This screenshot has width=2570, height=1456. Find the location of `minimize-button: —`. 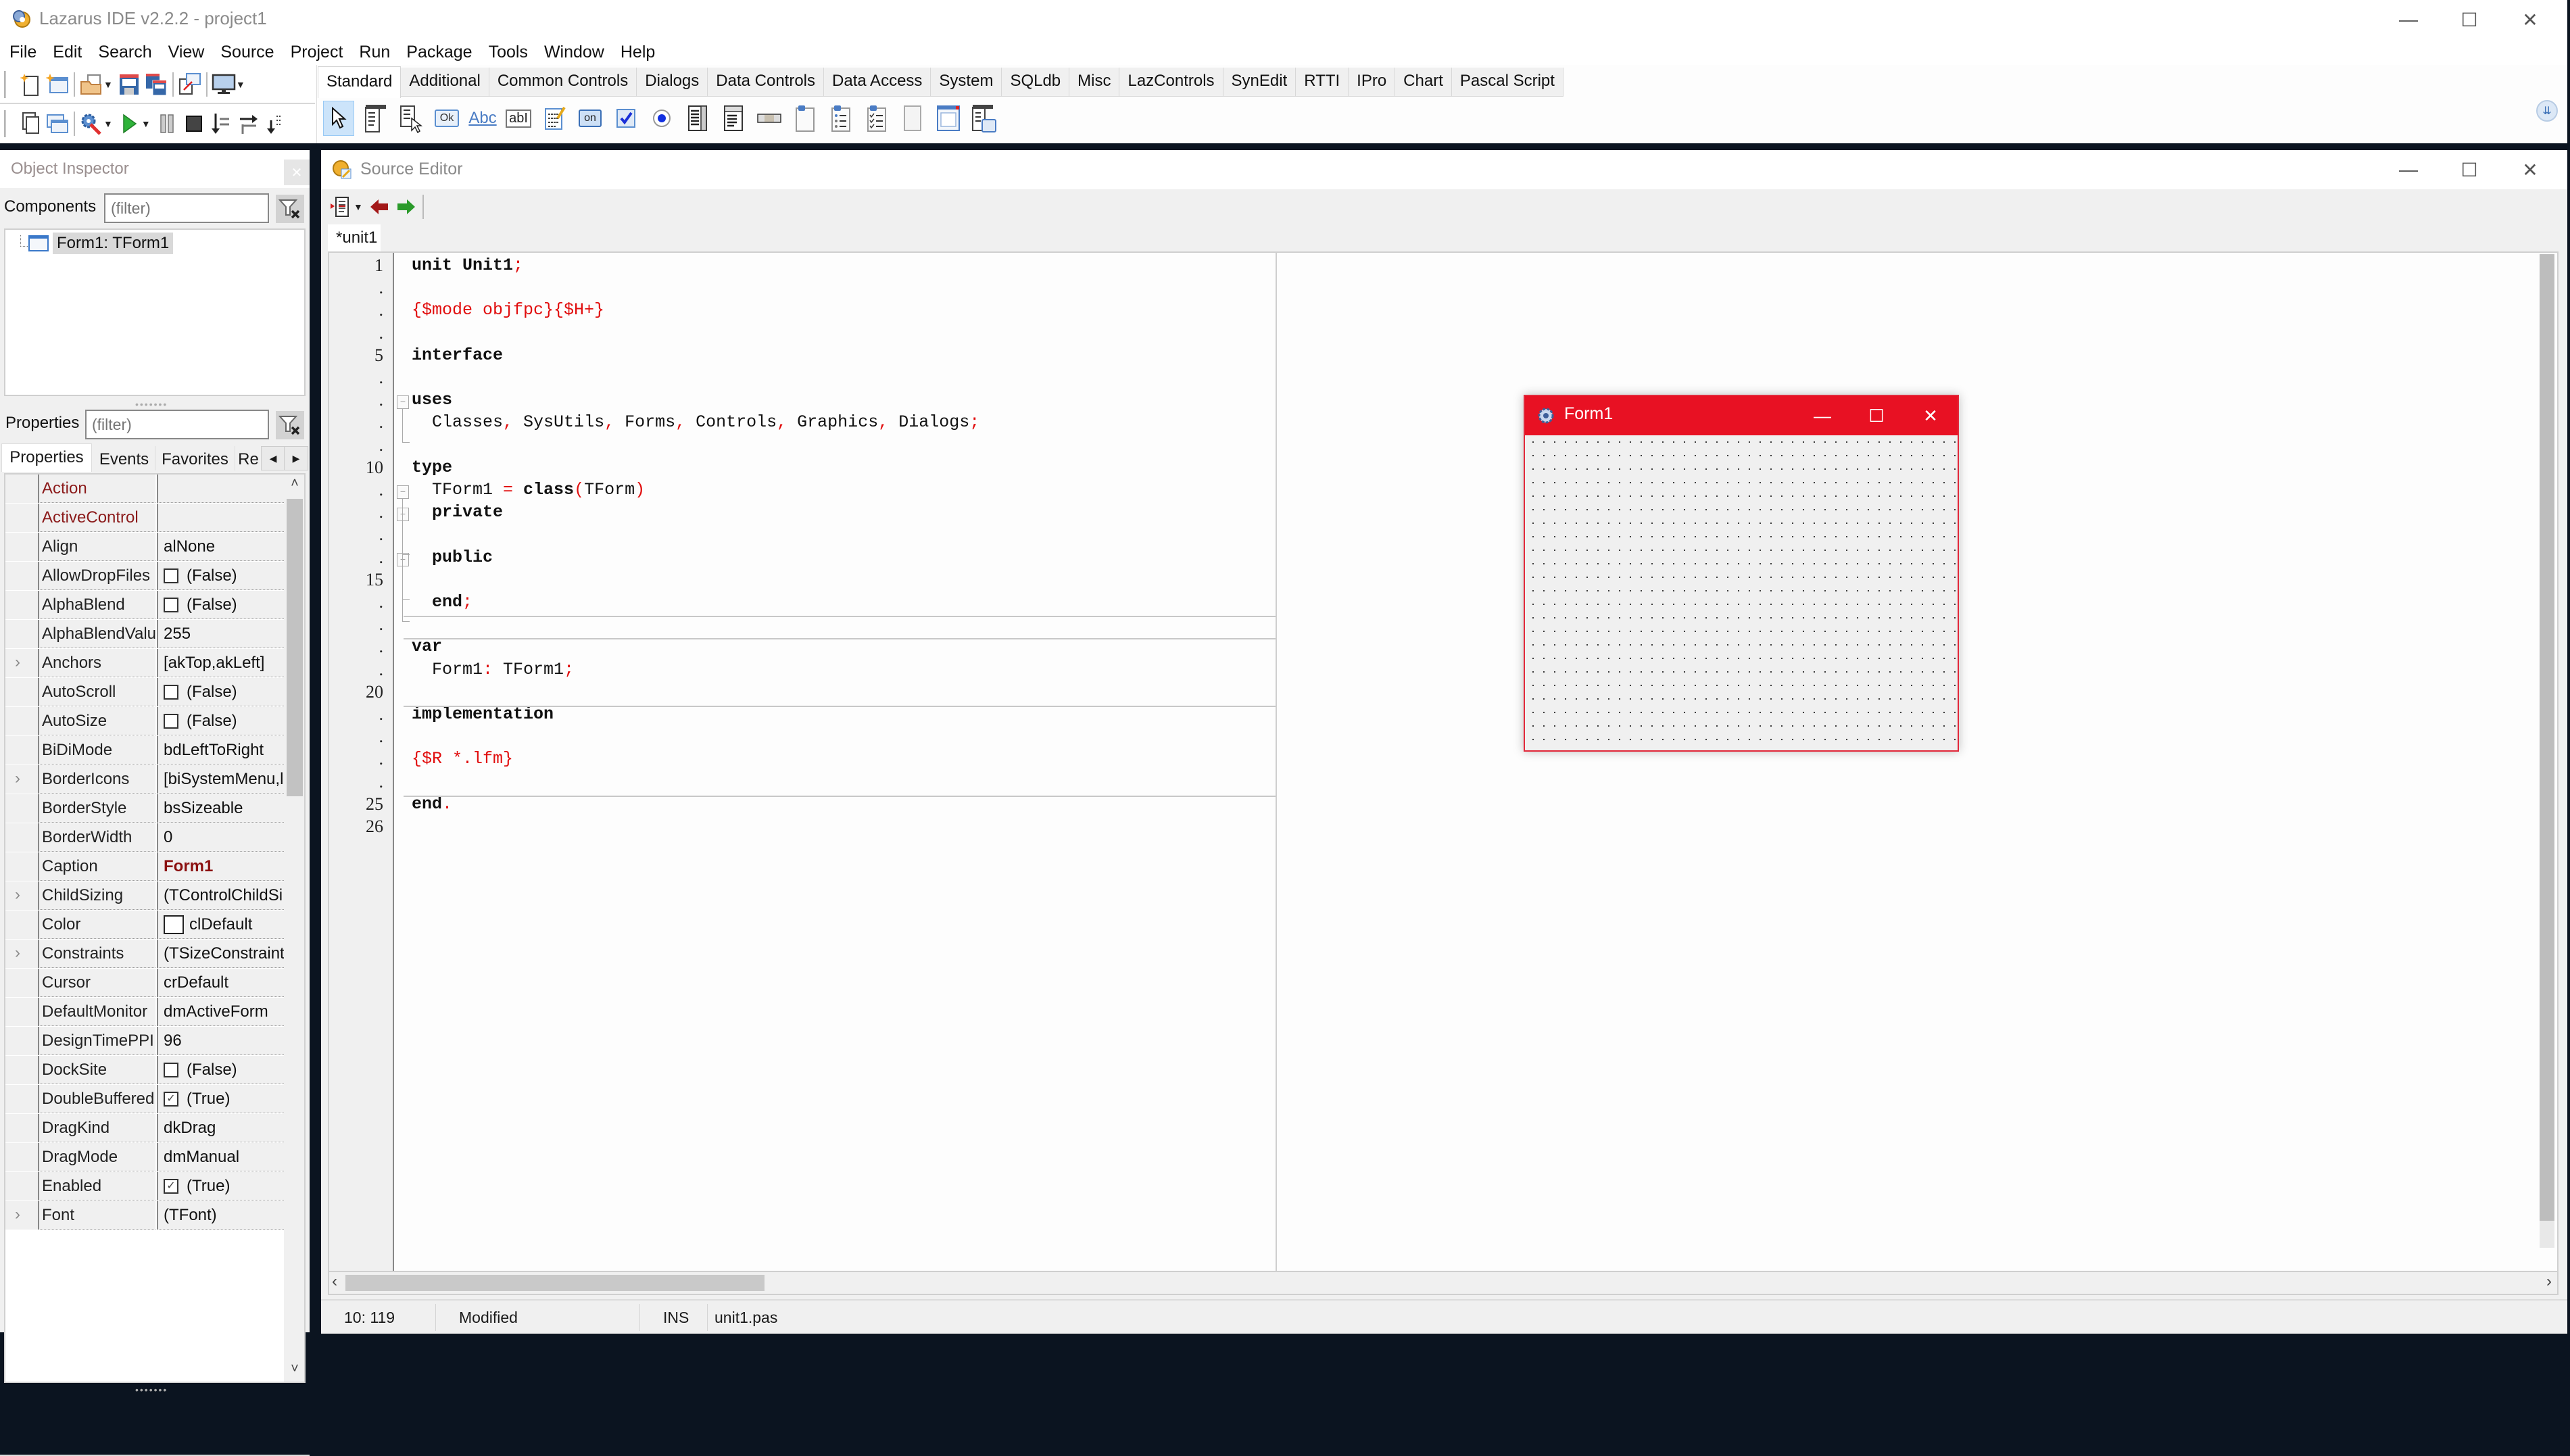

minimize-button: — is located at coordinates (2408, 19).